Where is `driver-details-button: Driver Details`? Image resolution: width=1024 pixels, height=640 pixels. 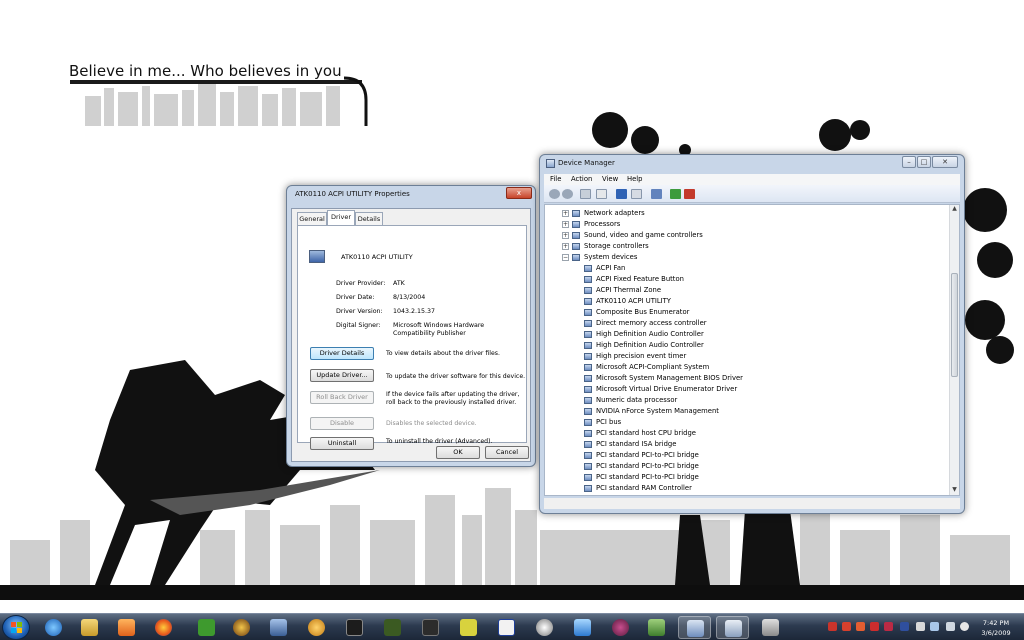 driver-details-button: Driver Details is located at coordinates (342, 353).